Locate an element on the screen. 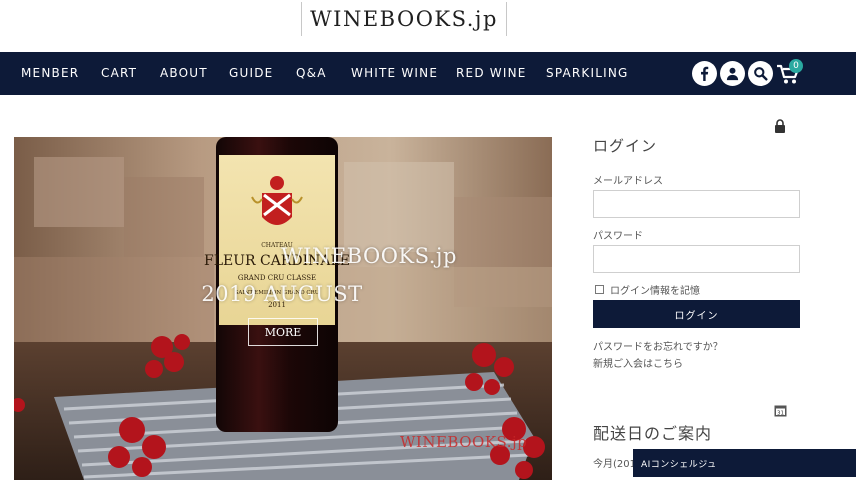 This screenshot has width=856, height=480. remember-label: ログイン情報を記憶 is located at coordinates (655, 291).